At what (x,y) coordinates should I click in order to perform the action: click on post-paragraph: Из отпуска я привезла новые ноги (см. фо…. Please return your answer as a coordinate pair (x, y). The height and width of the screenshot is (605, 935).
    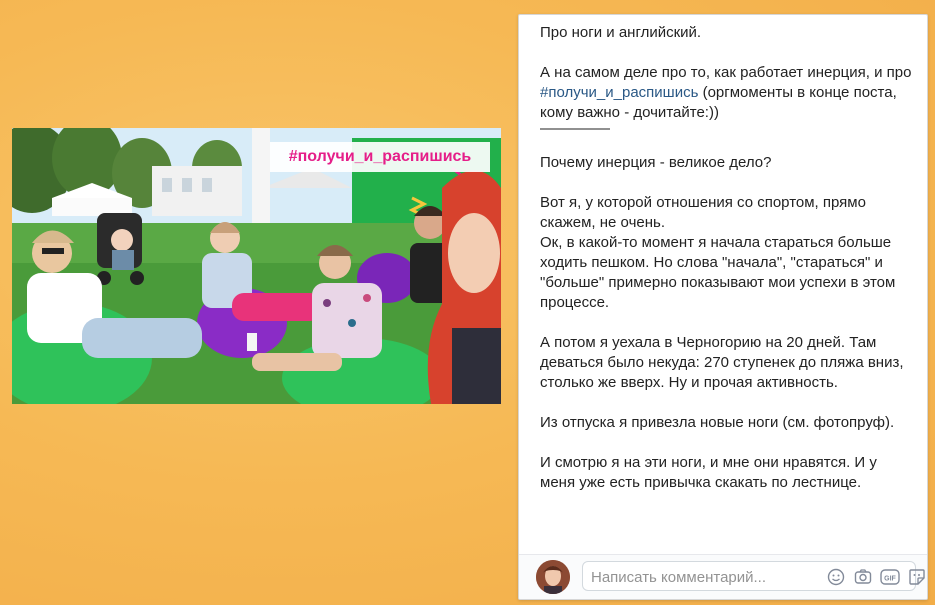
    Looking at the image, I should click on (727, 423).